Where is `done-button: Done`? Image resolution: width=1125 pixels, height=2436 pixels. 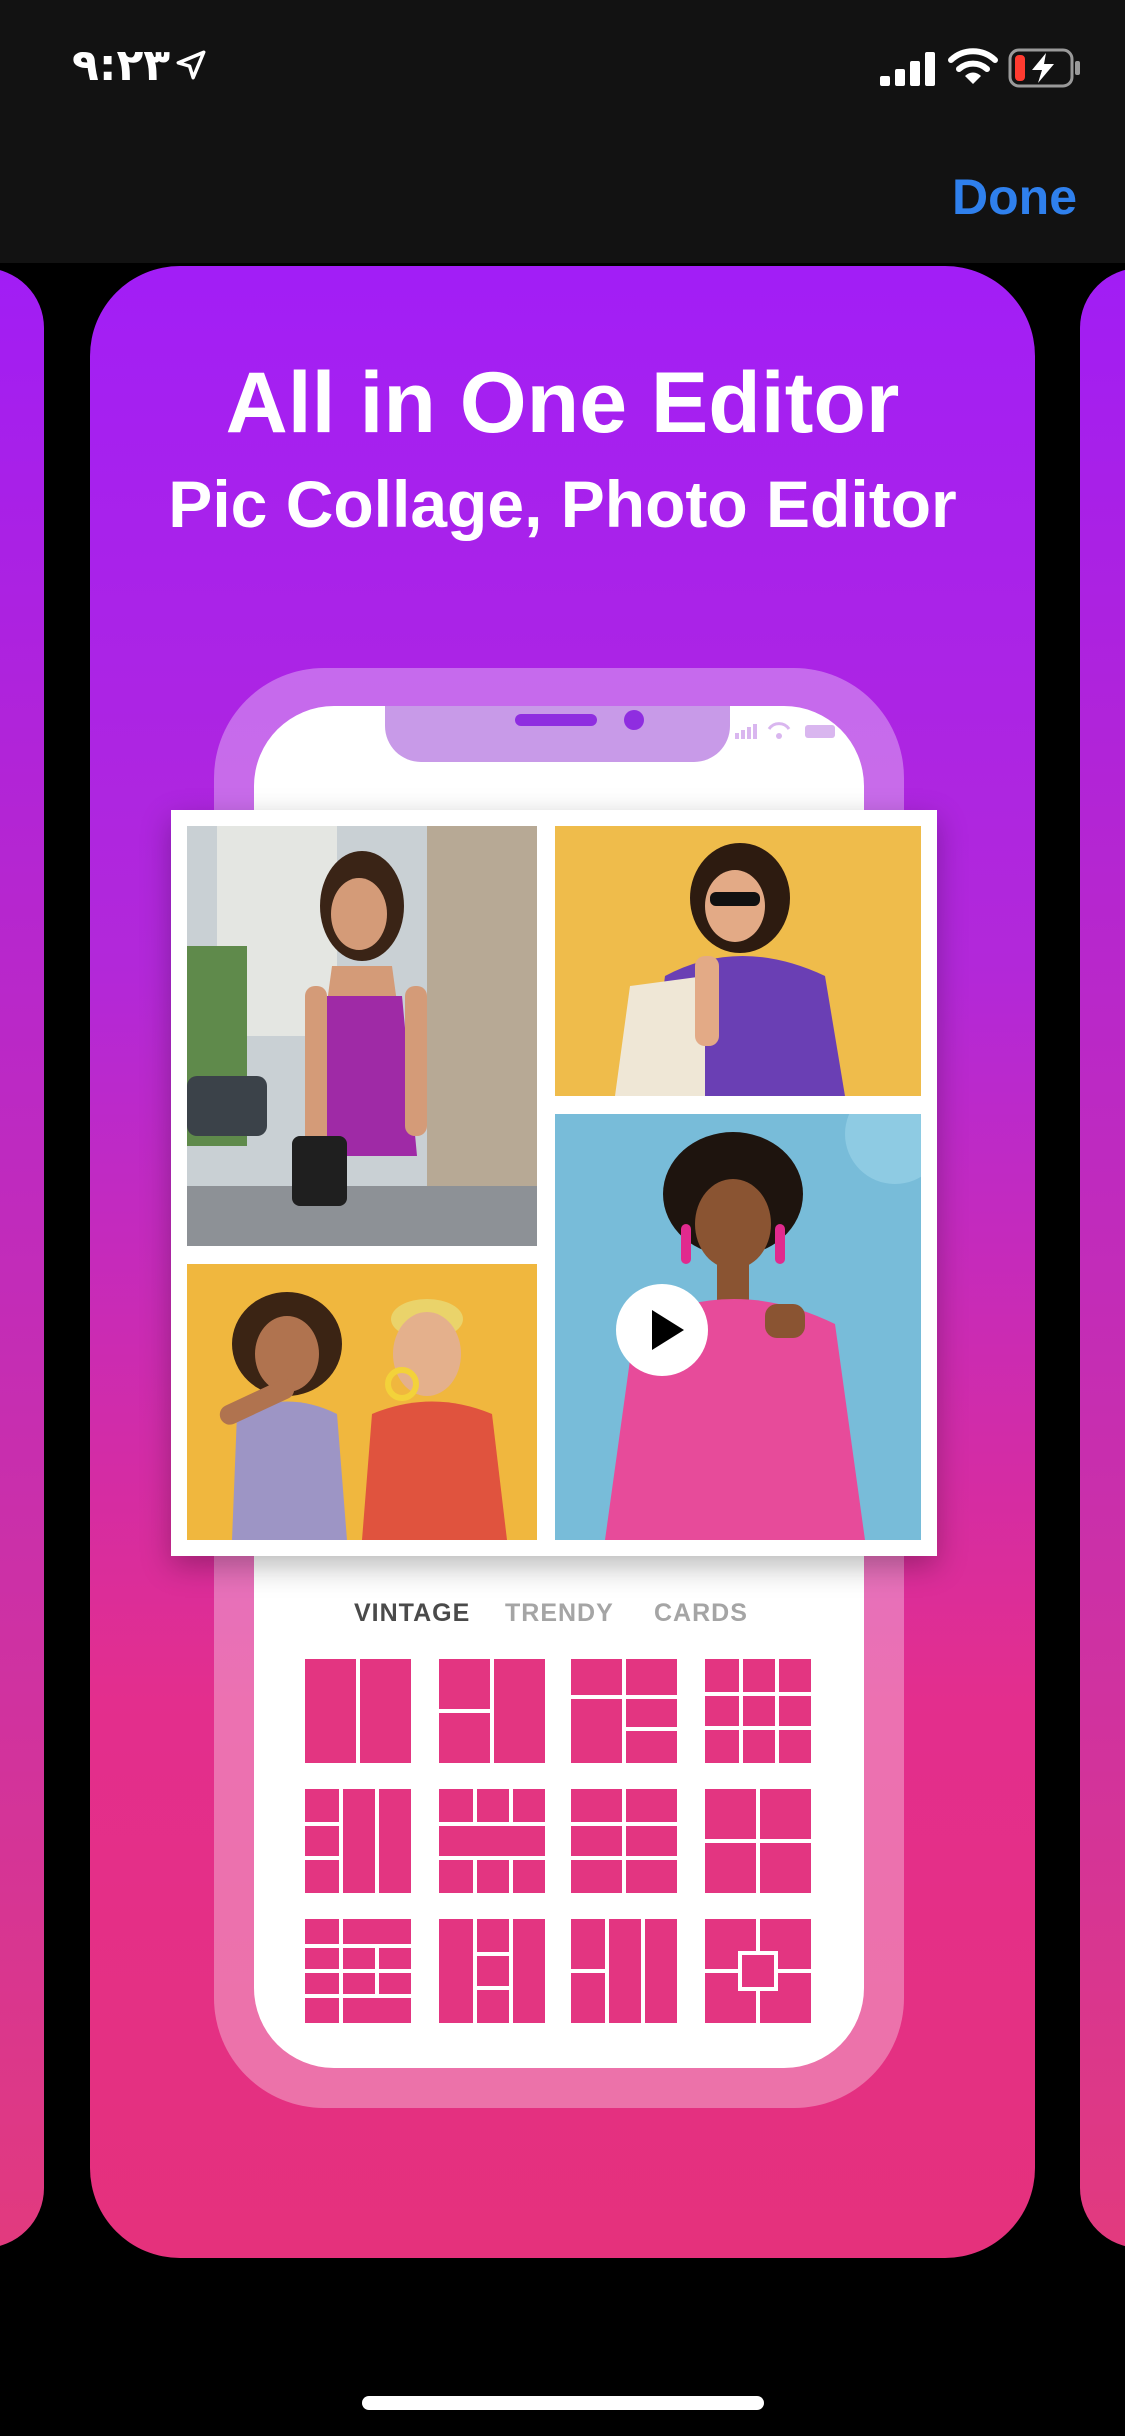 done-button: Done is located at coordinates (1014, 197).